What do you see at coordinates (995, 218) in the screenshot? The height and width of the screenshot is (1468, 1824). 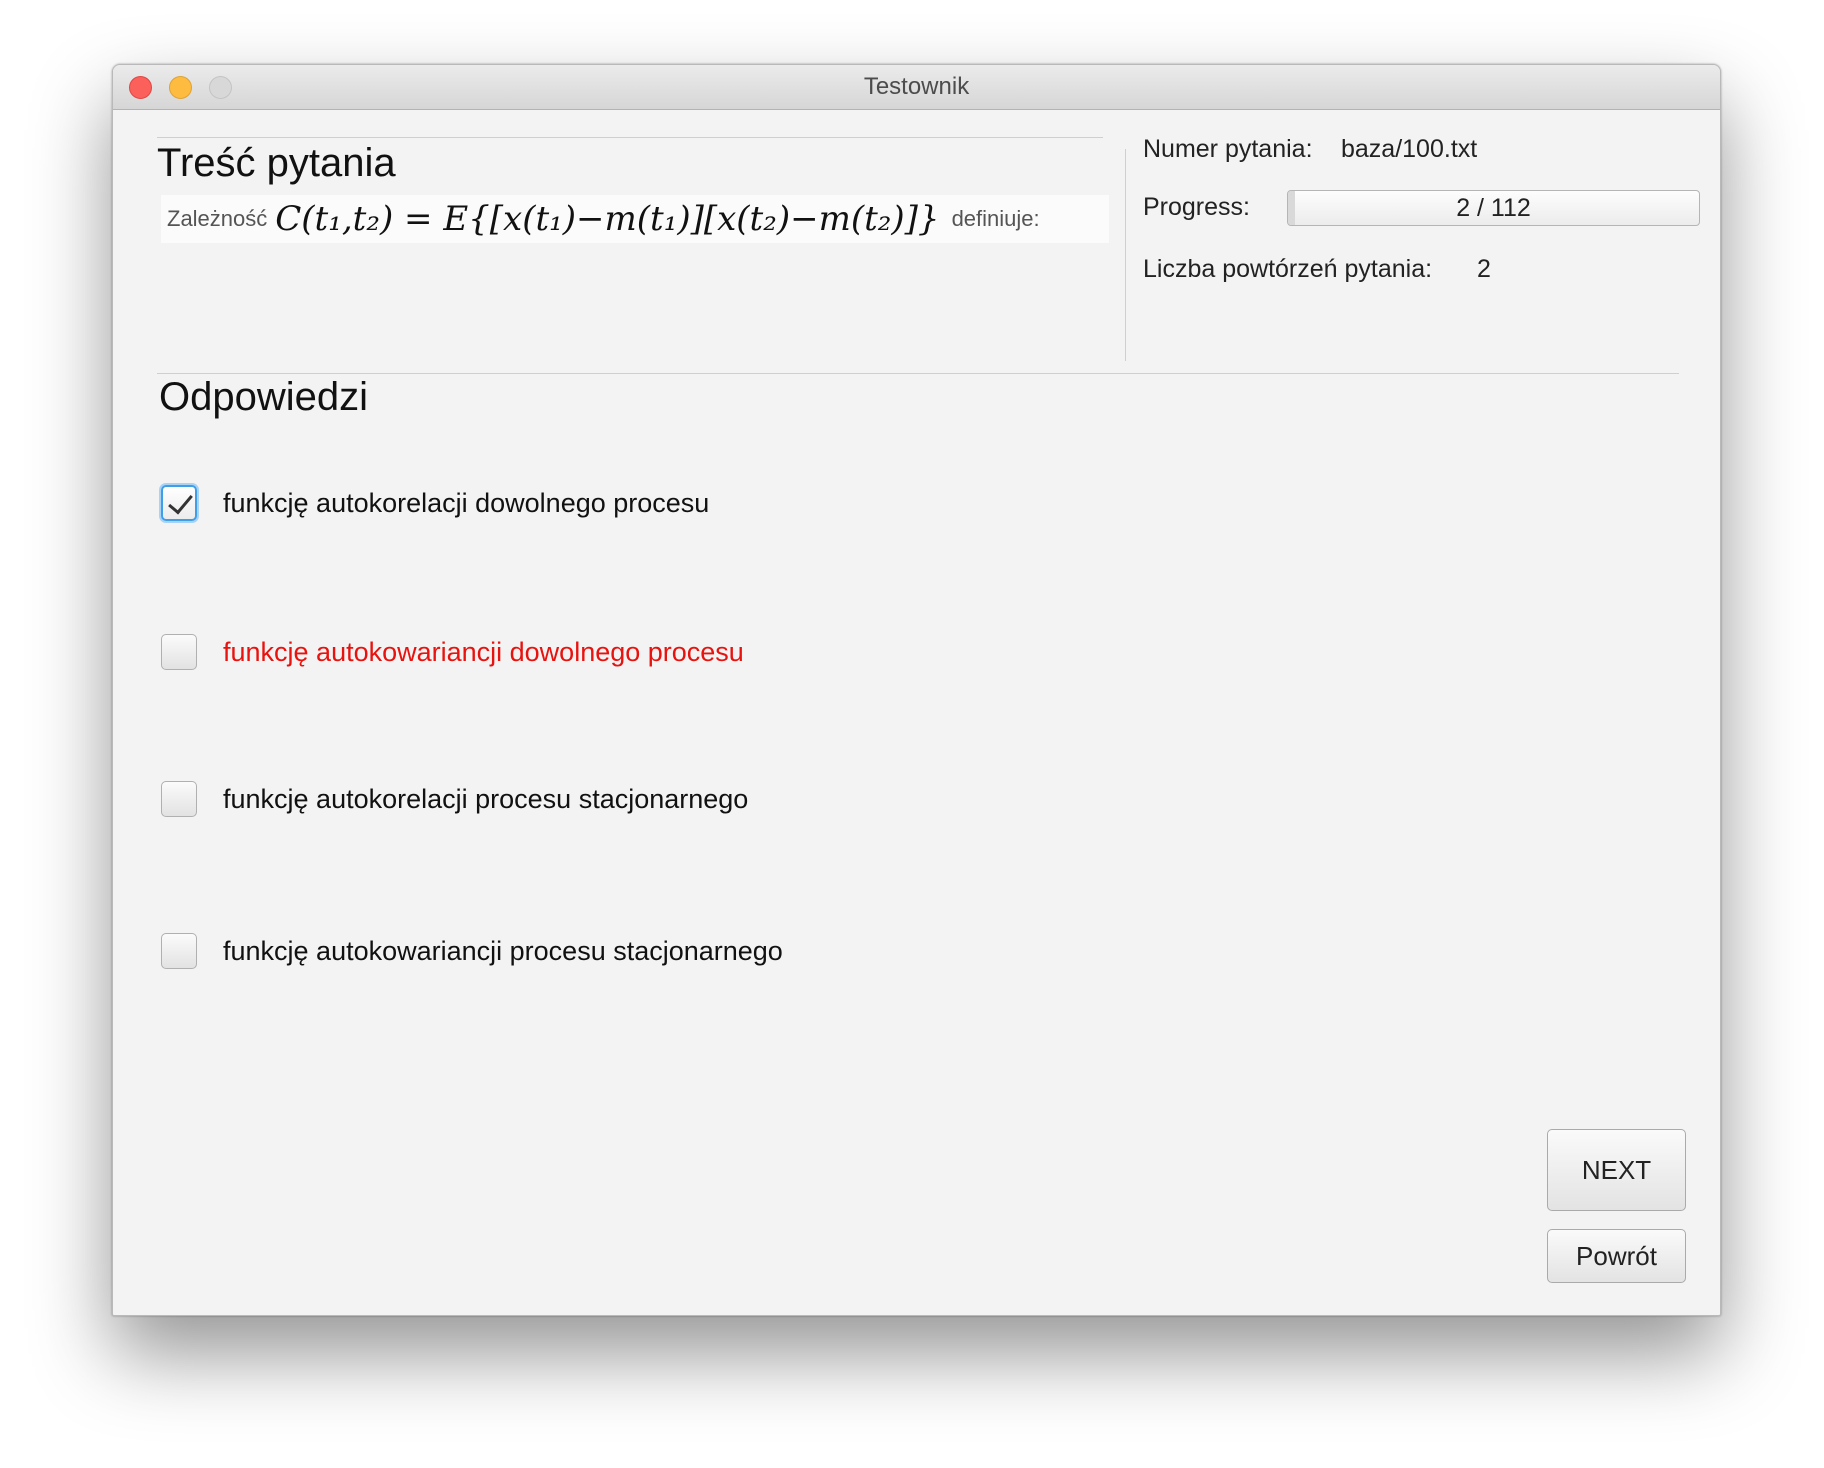 I see `question-text-after: definiuje:` at bounding box center [995, 218].